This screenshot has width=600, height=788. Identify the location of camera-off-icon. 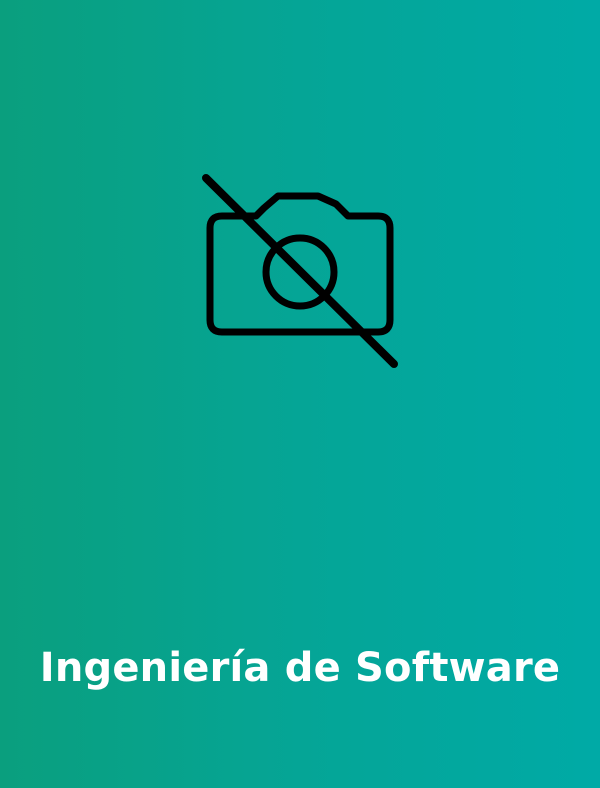
(300, 272).